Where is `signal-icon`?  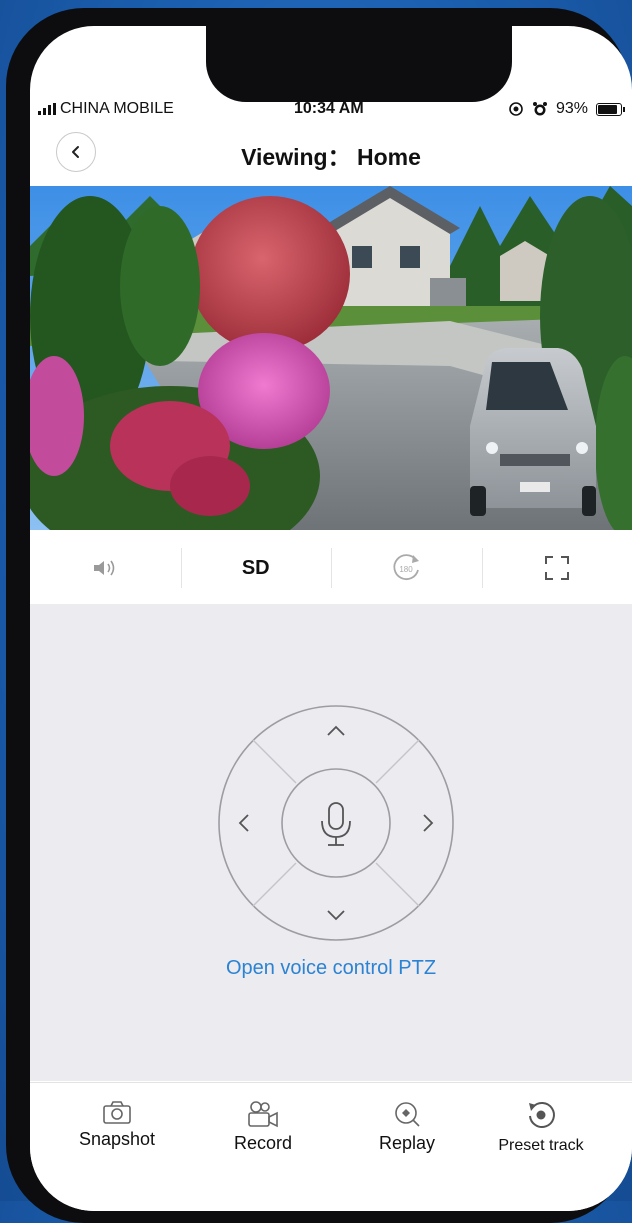 signal-icon is located at coordinates (47, 109).